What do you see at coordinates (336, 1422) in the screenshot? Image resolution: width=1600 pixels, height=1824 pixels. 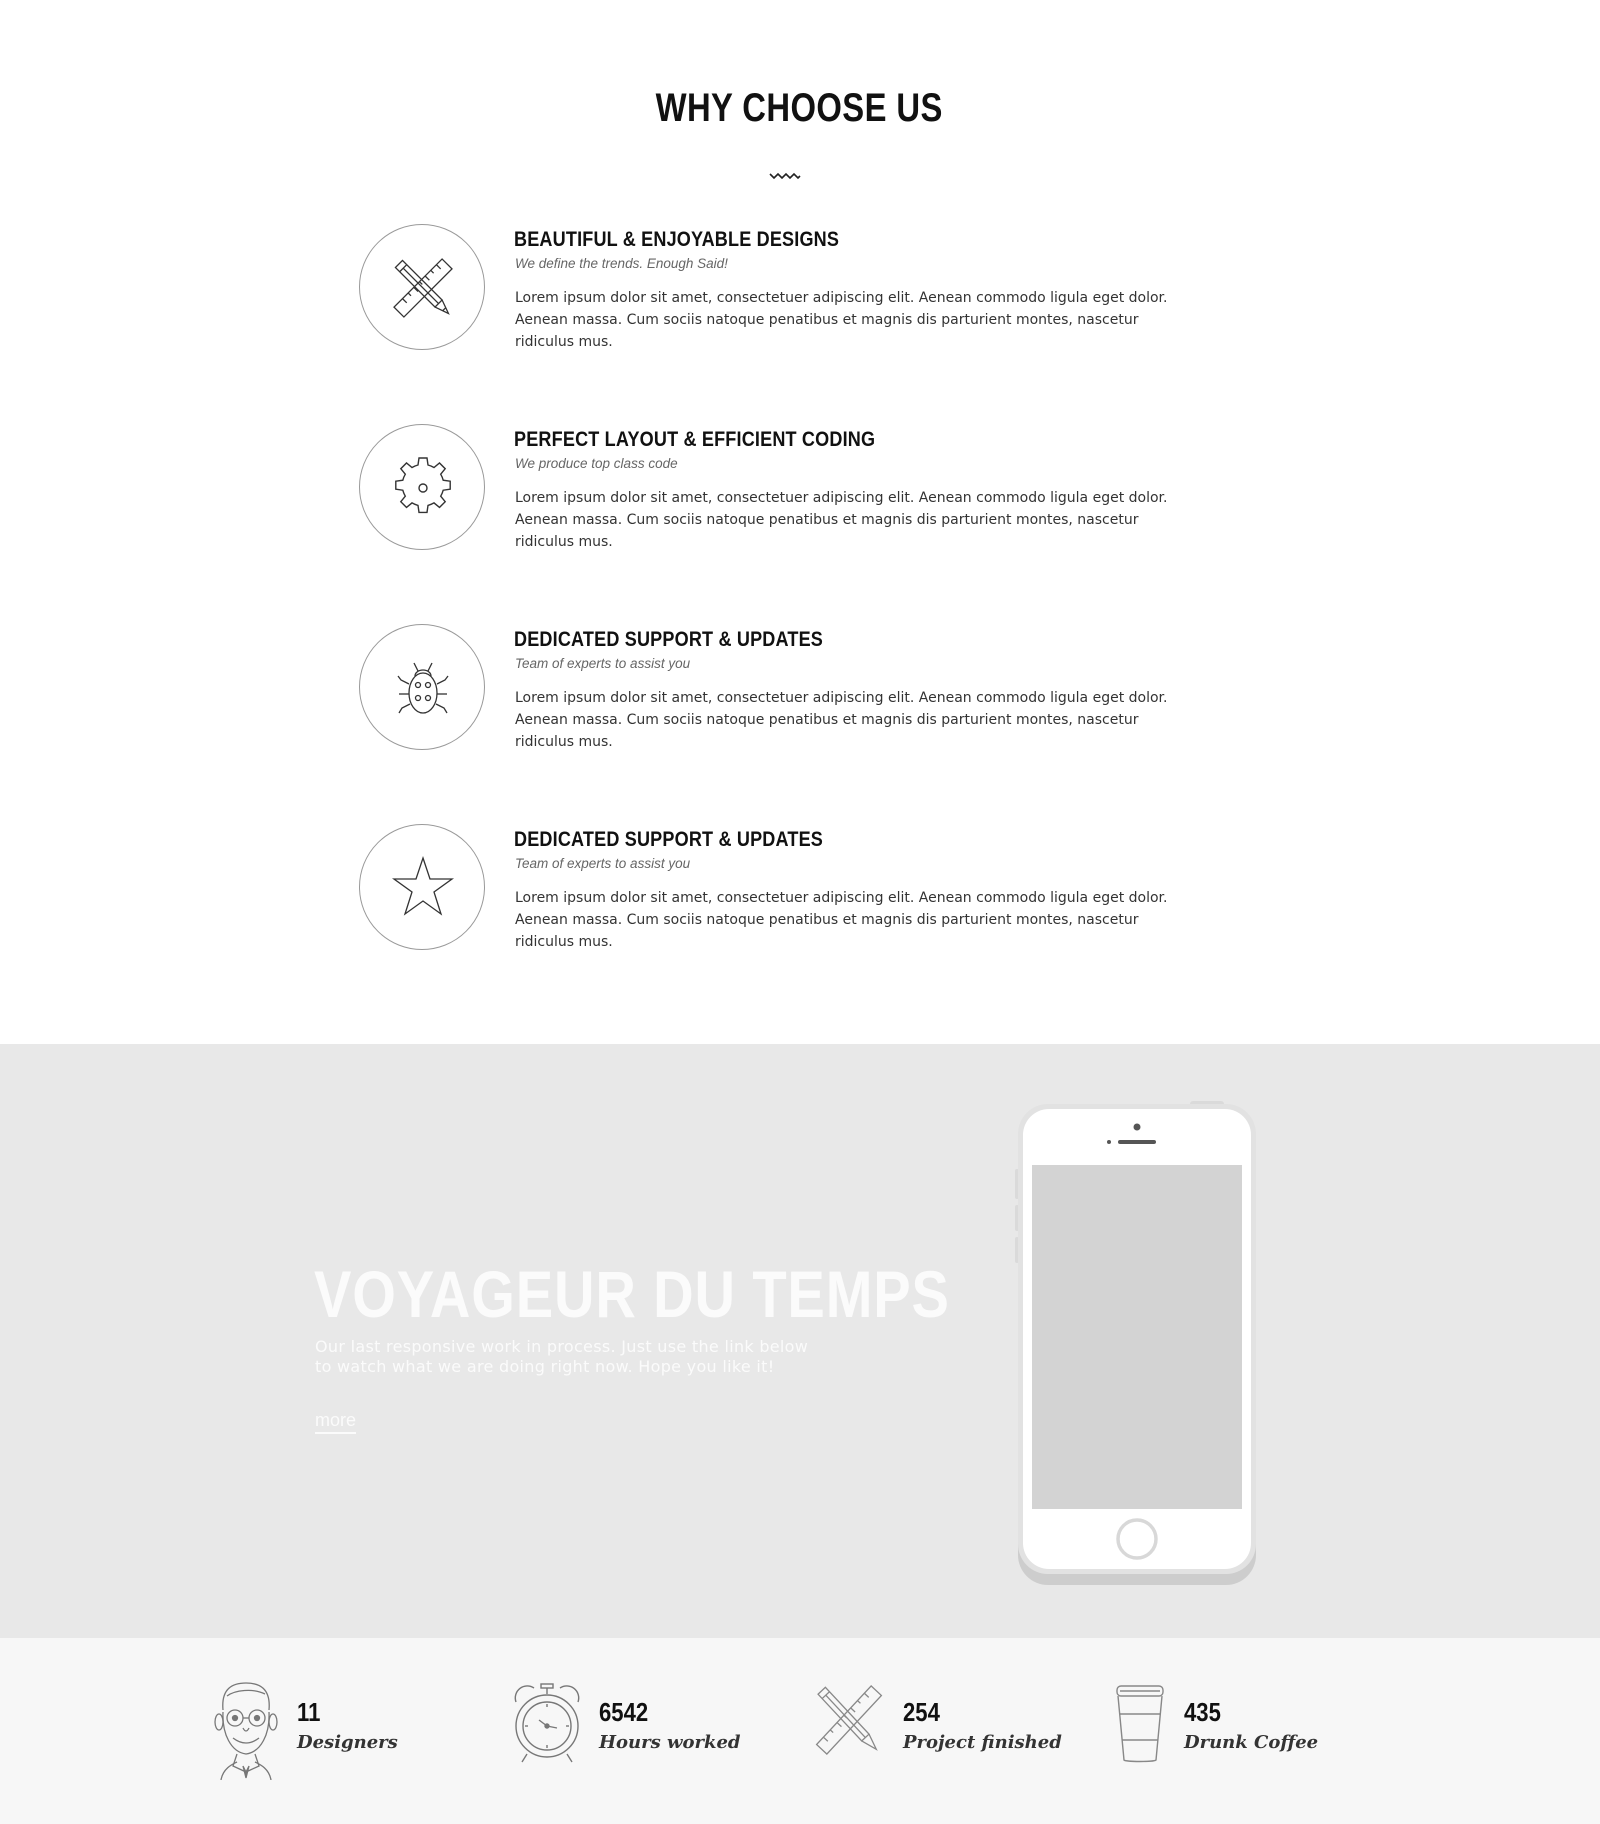 I see `more-link: more` at bounding box center [336, 1422].